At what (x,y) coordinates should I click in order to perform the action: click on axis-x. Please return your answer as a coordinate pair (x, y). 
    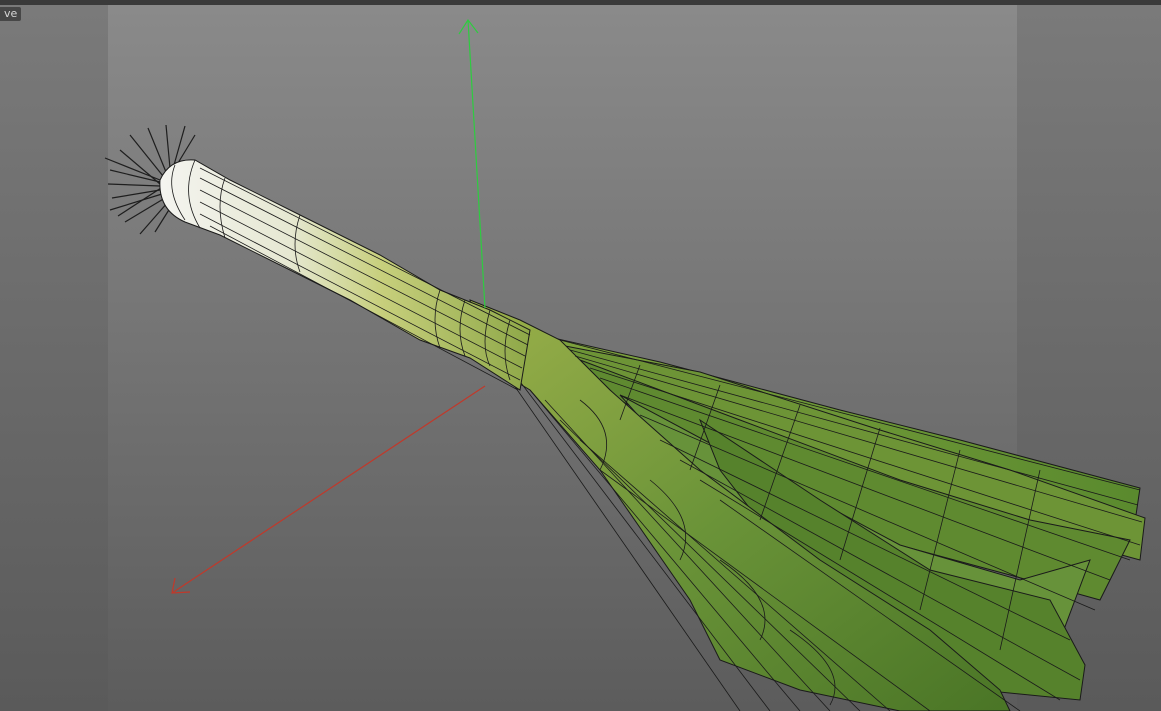
    Looking at the image, I should click on (328, 489).